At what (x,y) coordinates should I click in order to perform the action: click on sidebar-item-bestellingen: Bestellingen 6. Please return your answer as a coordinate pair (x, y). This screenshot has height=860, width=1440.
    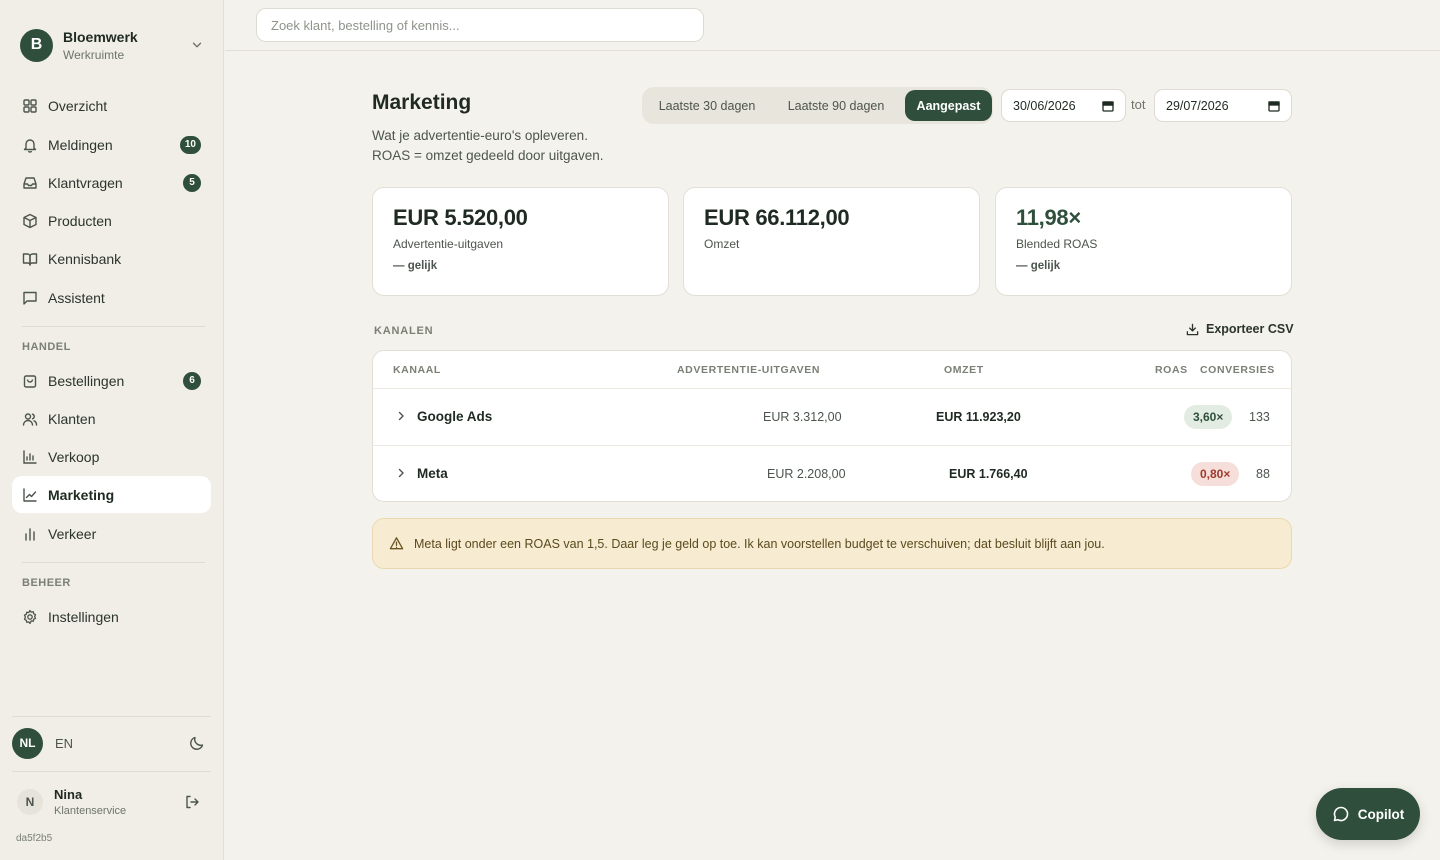
    Looking at the image, I should click on (111, 380).